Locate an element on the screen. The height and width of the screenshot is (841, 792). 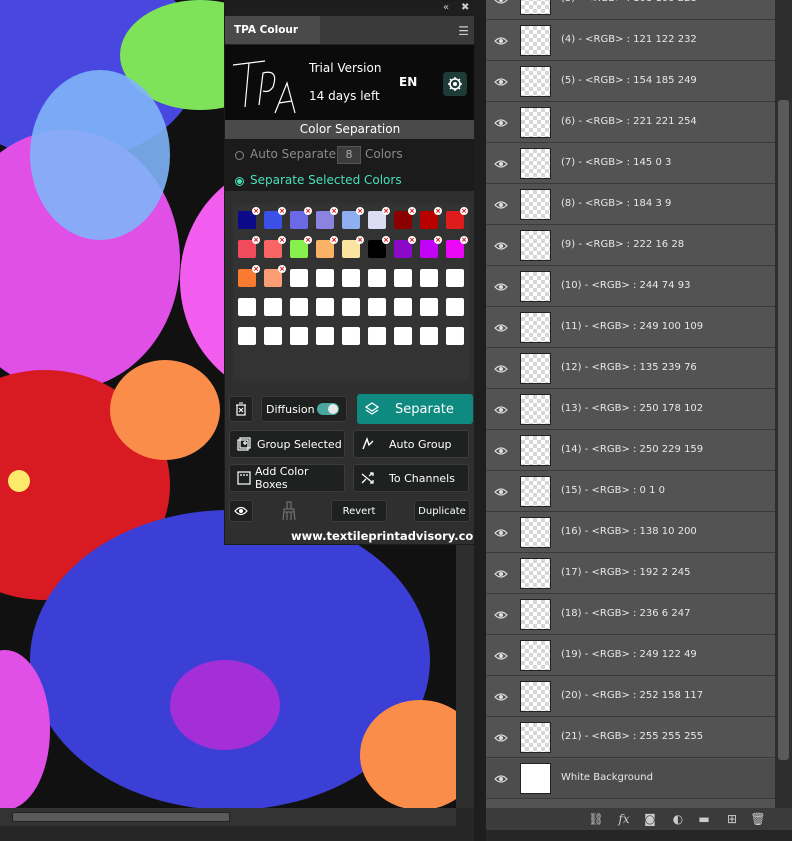
close-icon: ✖ is located at coordinates (465, 7).